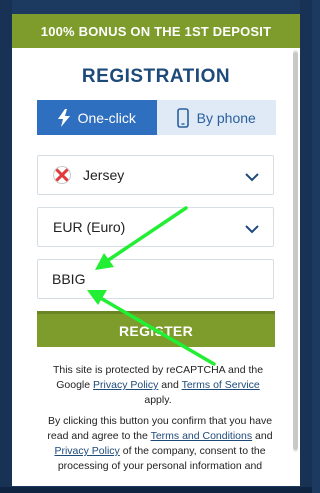 The height and width of the screenshot is (493, 320). What do you see at coordinates (104, 175) in the screenshot?
I see `country-value: Jersey` at bounding box center [104, 175].